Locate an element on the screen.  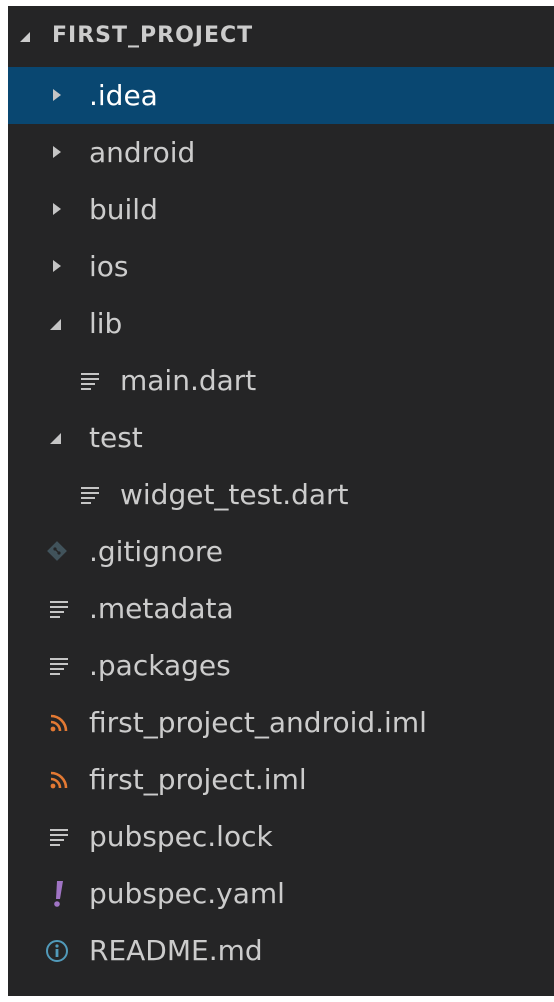
tree-item-label: main.dart is located at coordinates (188, 380).